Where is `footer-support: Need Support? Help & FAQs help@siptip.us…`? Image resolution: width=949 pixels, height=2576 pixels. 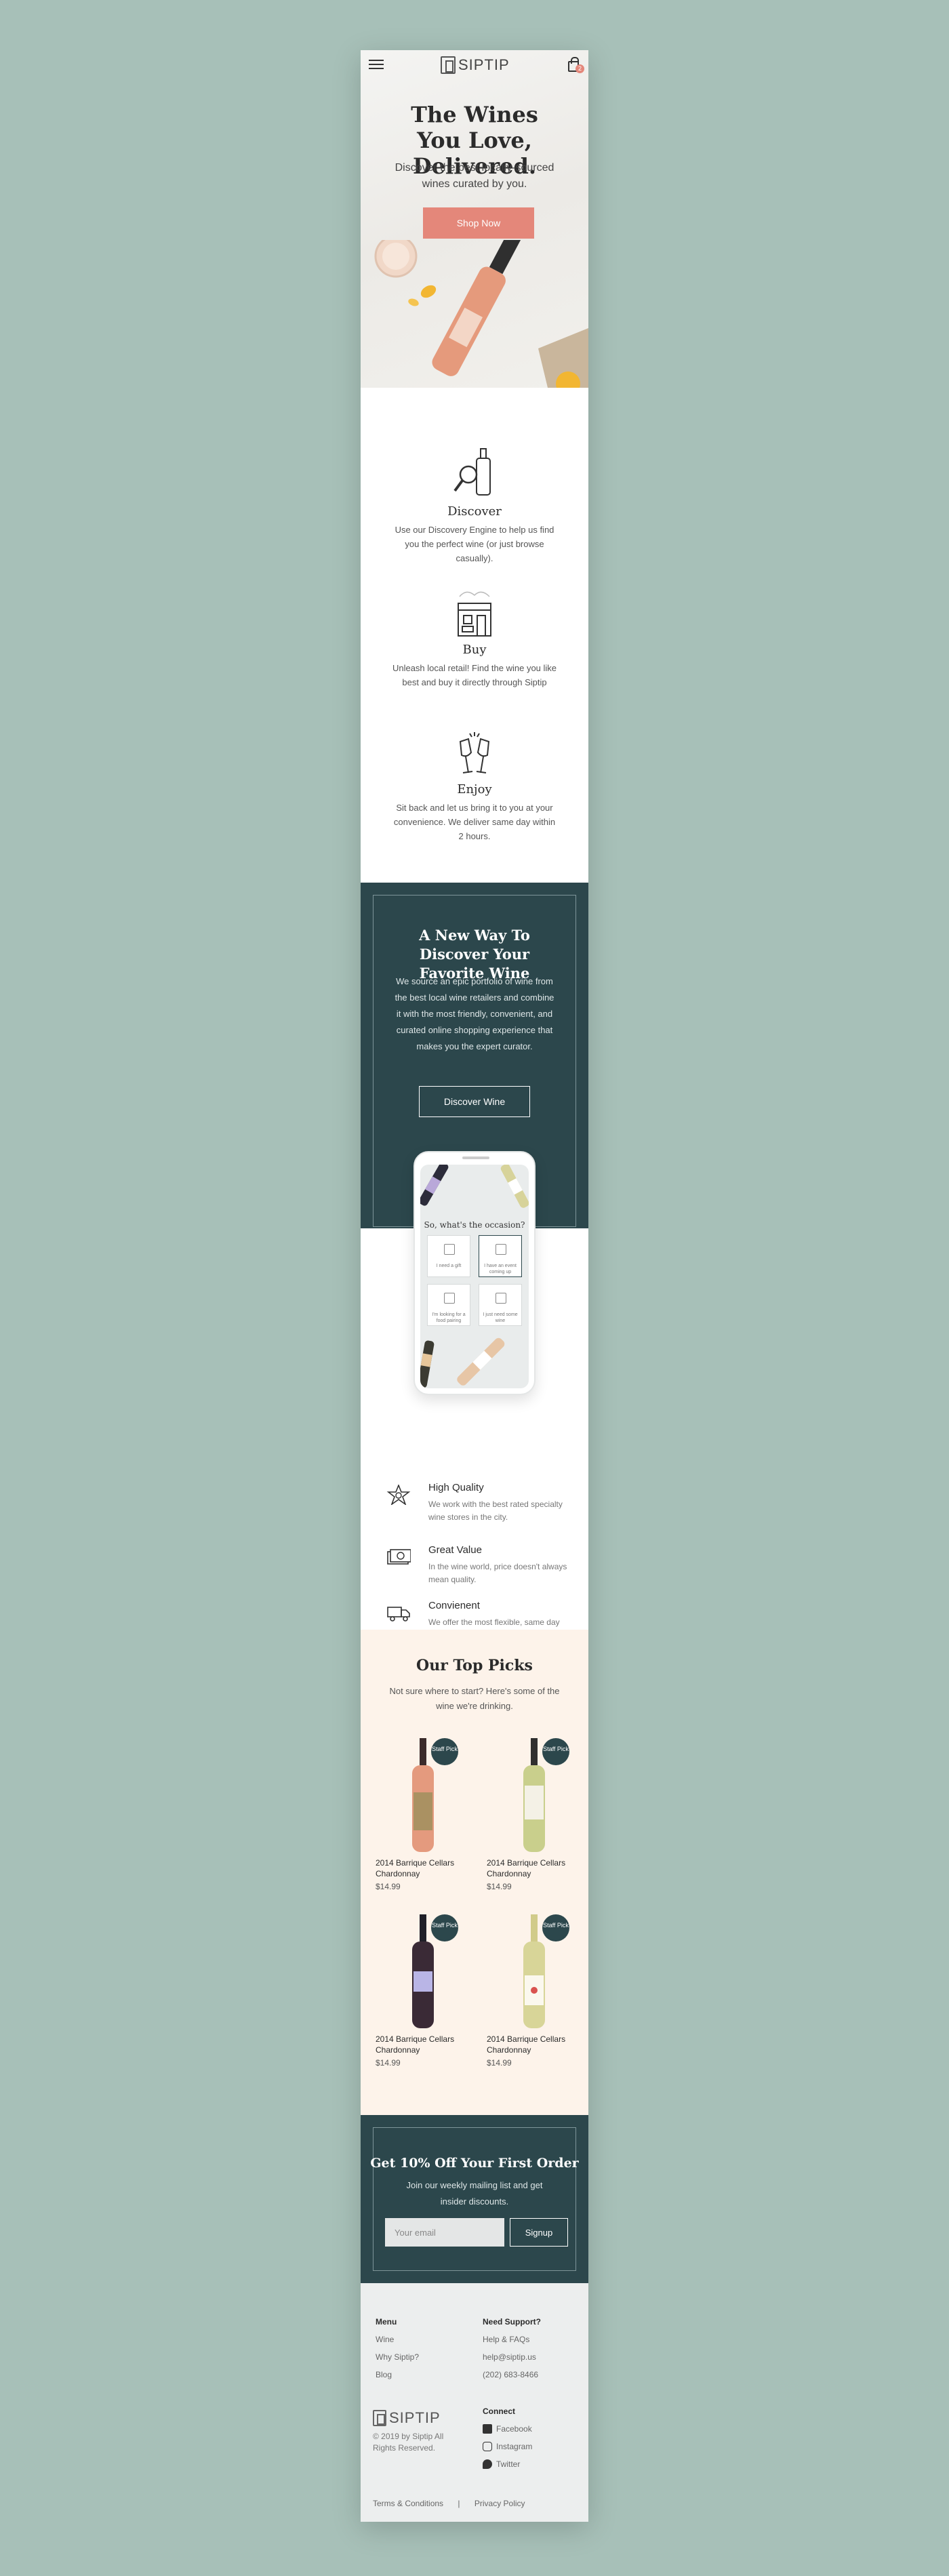
footer-support: Need Support? Help & FAQs help@siptip.us… is located at coordinates (512, 2348).